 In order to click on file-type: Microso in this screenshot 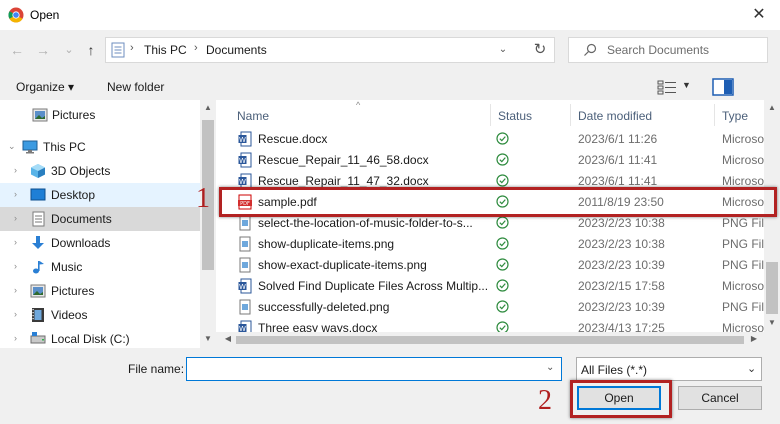, I will do `click(743, 286)`.